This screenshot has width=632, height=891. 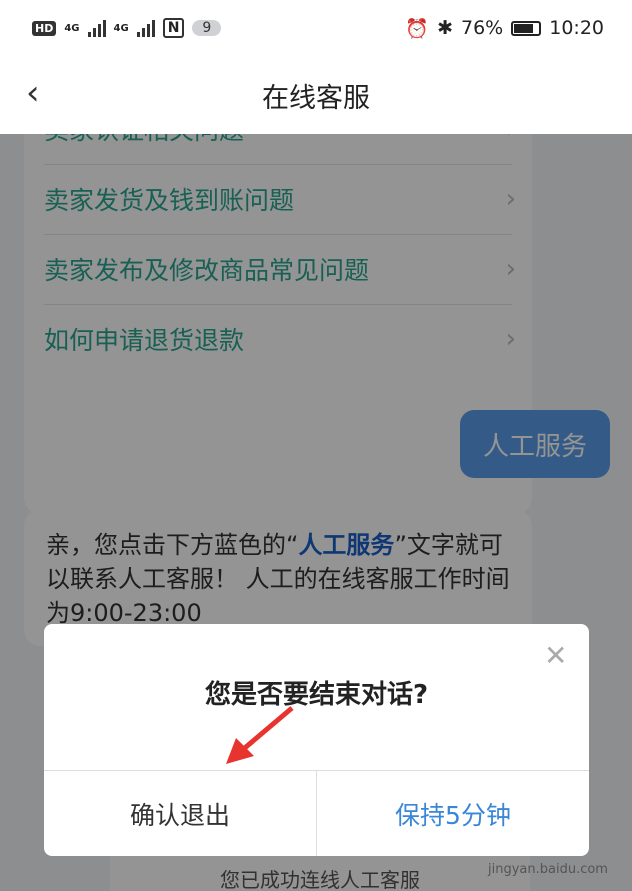 I want to click on watermark-url: jingyan.baidu.com, so click(x=548, y=869).